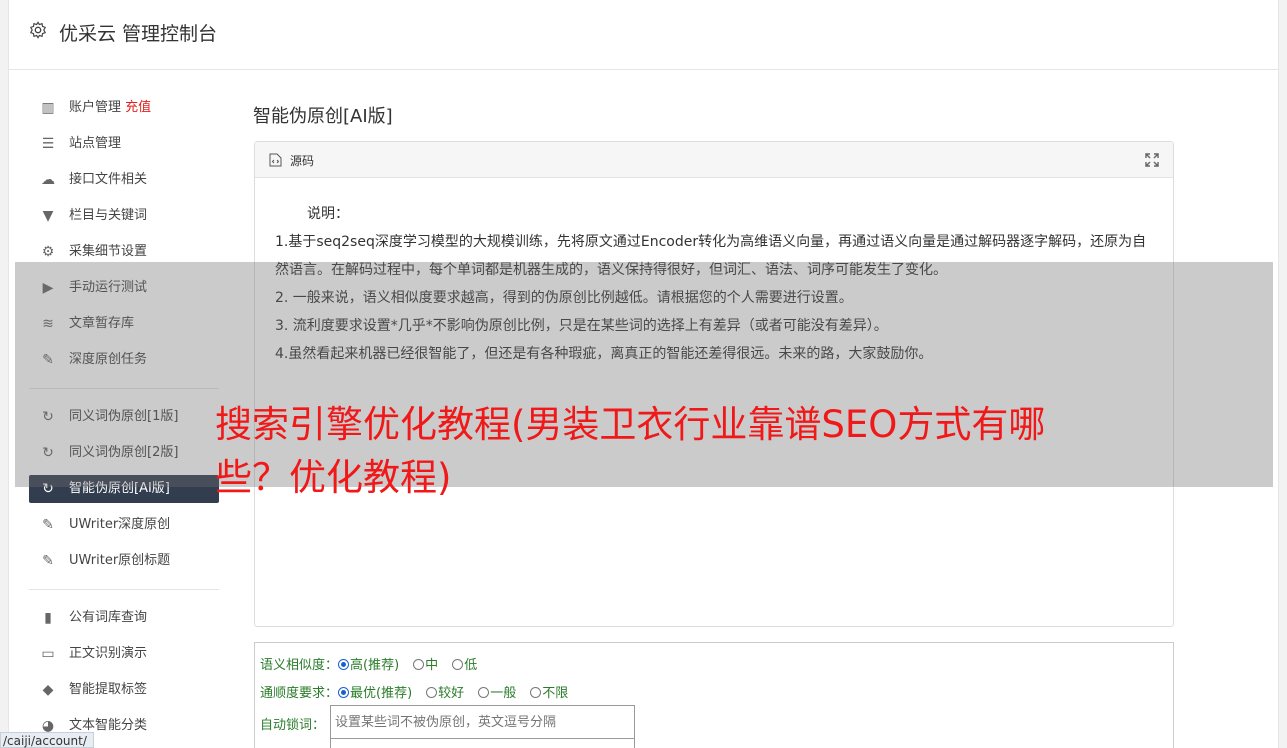  Describe the element at coordinates (432, 692) in the screenshot. I see `fluency-radio-good` at that location.